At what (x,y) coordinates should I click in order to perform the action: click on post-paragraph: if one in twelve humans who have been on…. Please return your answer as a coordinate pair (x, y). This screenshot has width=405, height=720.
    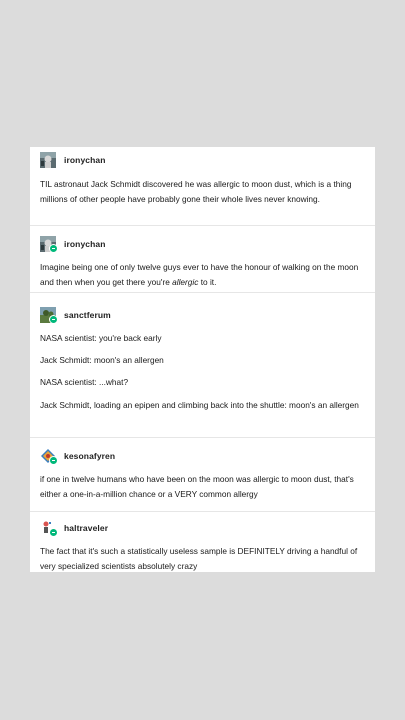
    Looking at the image, I should click on (197, 487).